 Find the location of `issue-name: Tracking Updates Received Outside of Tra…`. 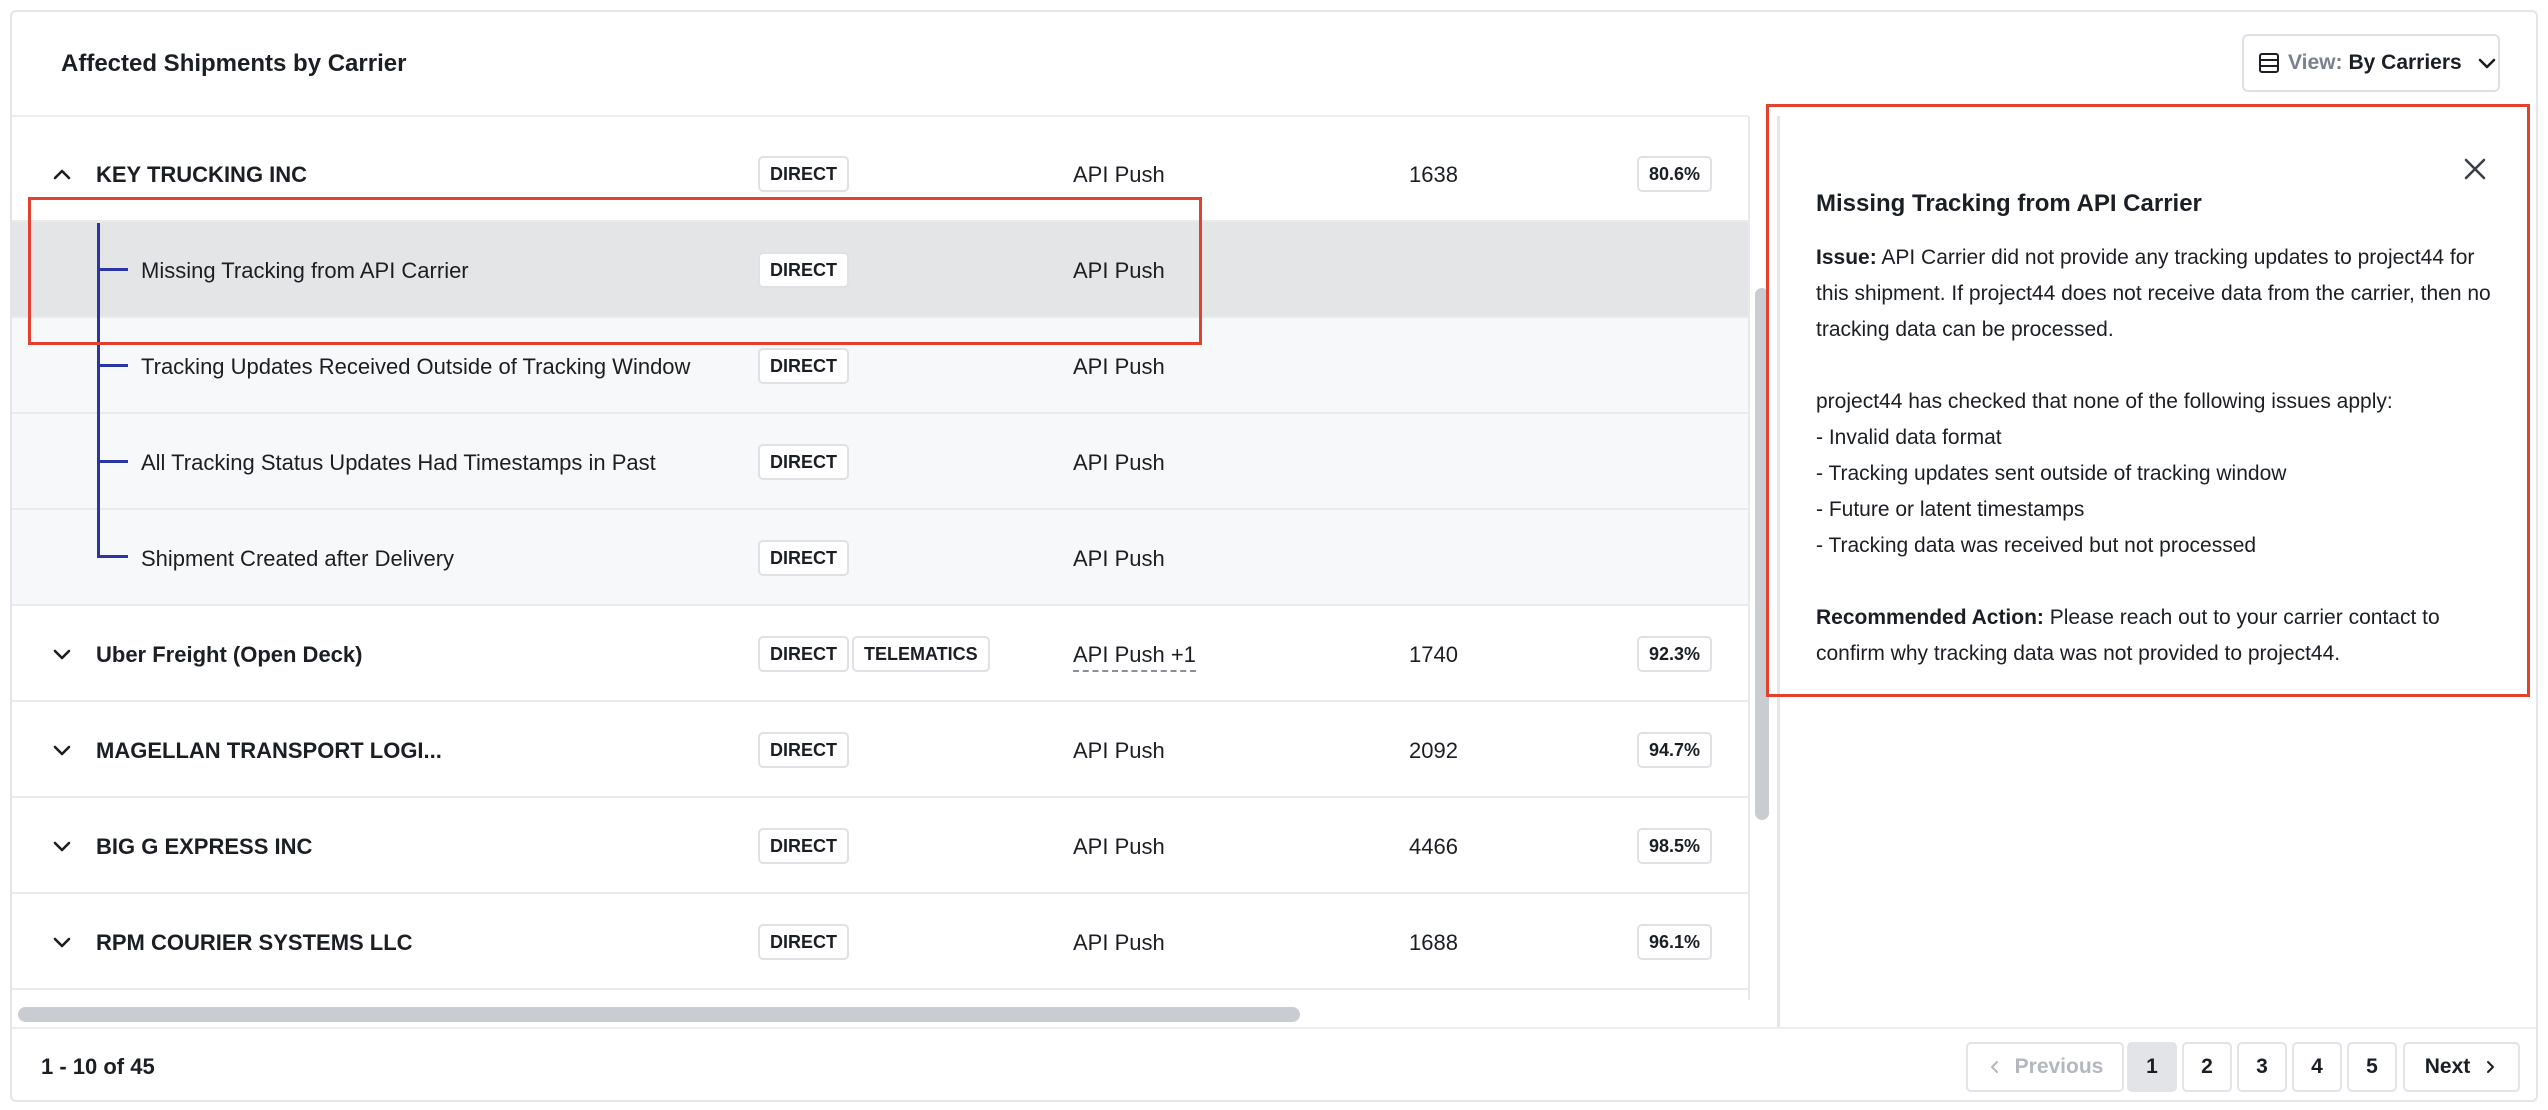

issue-name: Tracking Updates Received Outside of Tra… is located at coordinates (416, 366).